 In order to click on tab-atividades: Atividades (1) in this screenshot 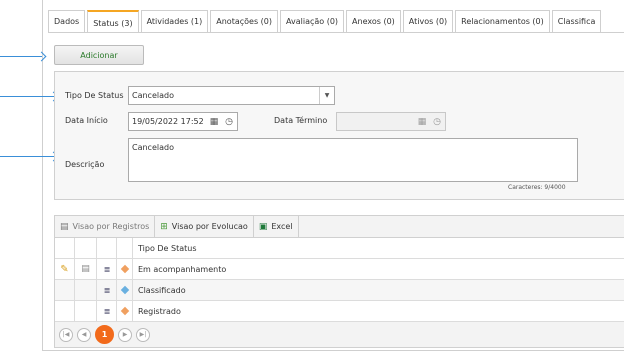, I will do `click(174, 21)`.